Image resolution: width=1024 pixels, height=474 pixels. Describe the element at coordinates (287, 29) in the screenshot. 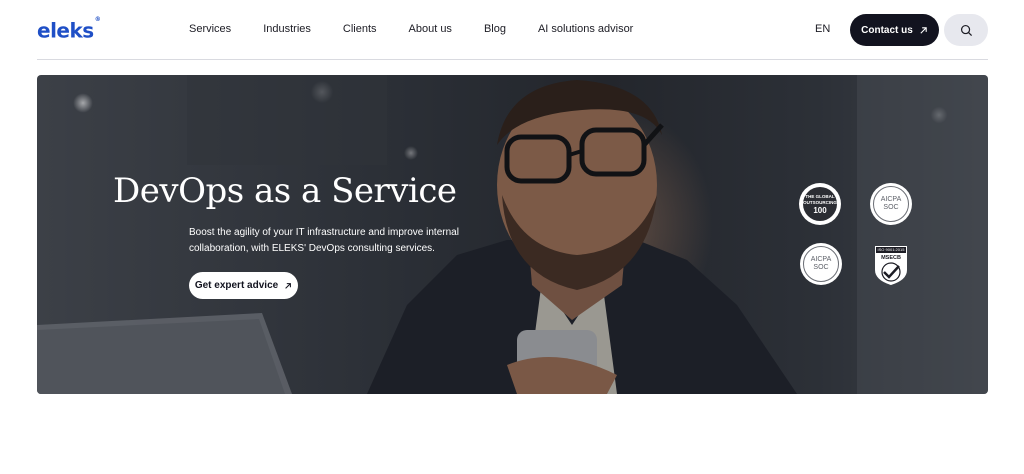

I see `nav-item-industries: Industries` at that location.